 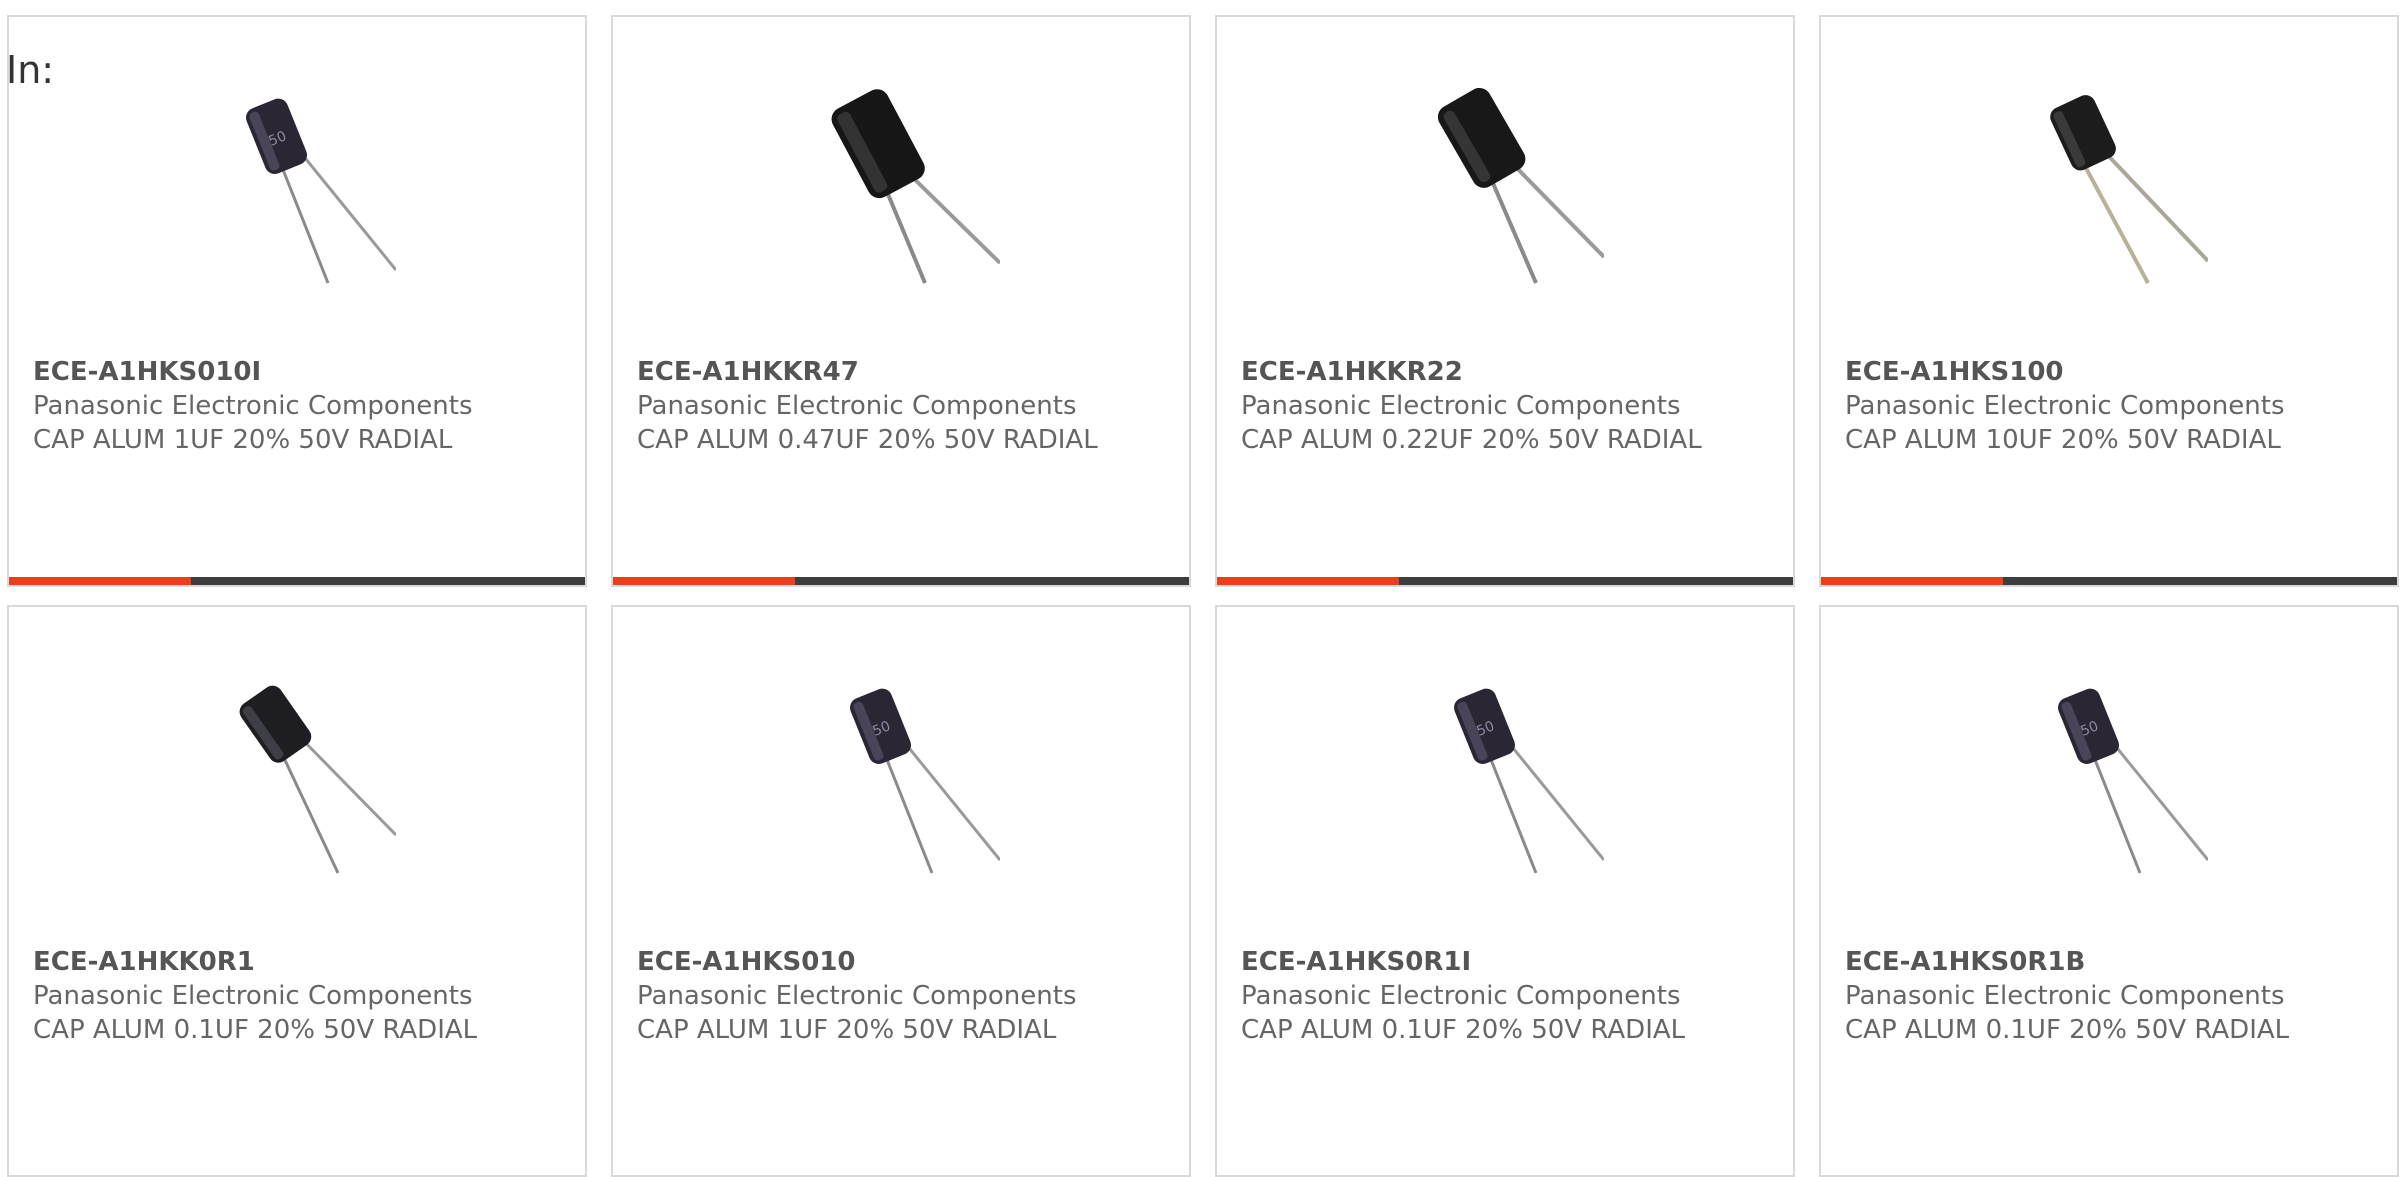 What do you see at coordinates (1476, 962) in the screenshot?
I see `part-number: ECE-A1HKS0R1I` at bounding box center [1476, 962].